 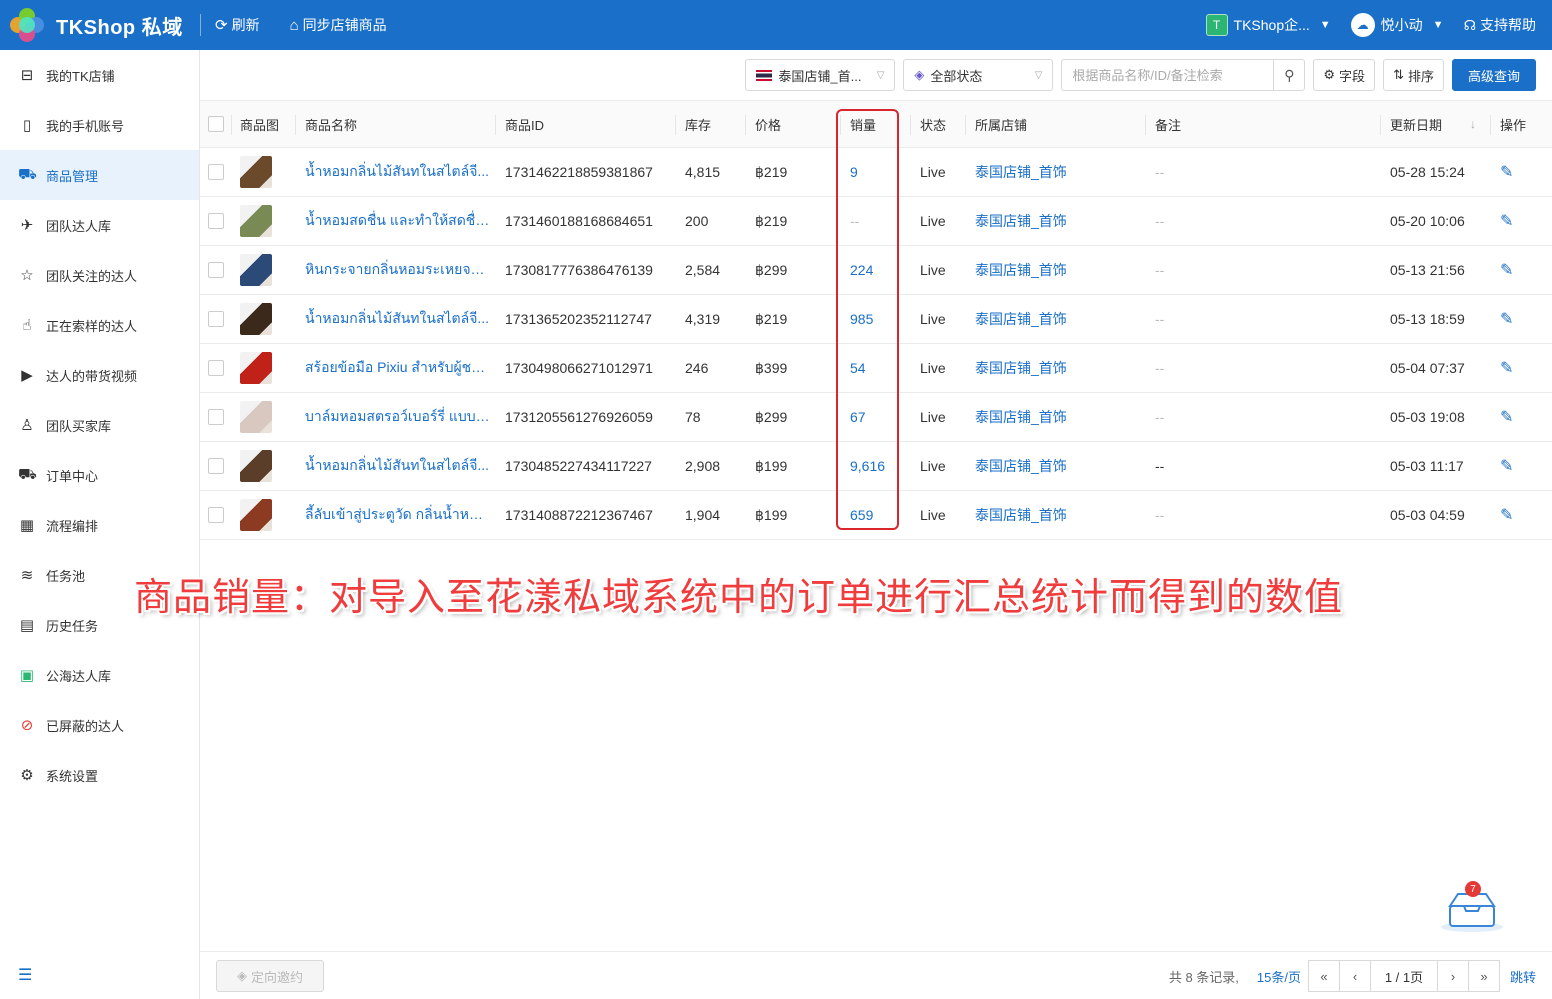 What do you see at coordinates (216, 124) in the screenshot?
I see `select-all-checkbox` at bounding box center [216, 124].